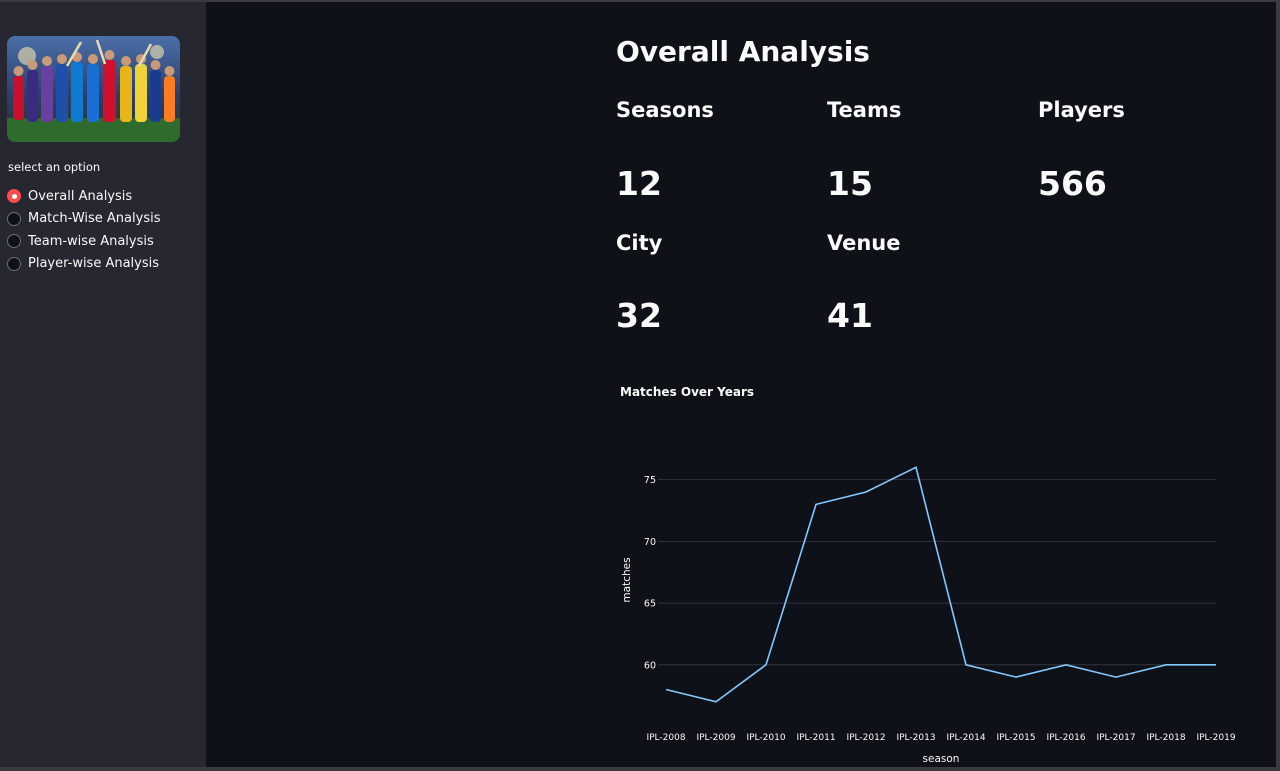  Describe the element at coordinates (650, 480) in the screenshot. I see `y-tick-label: 75` at that location.